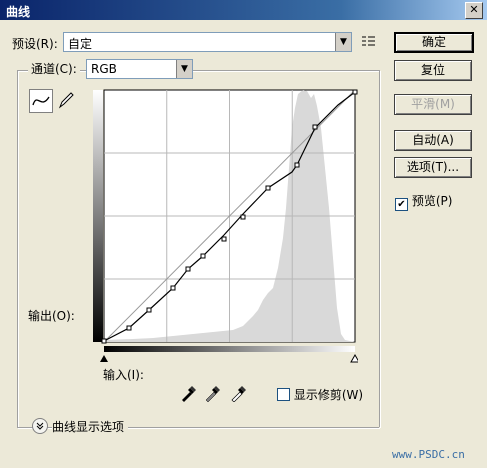 The image size is (487, 468). Describe the element at coordinates (104, 69) in the screenshot. I see `channel-value: RGB` at that location.